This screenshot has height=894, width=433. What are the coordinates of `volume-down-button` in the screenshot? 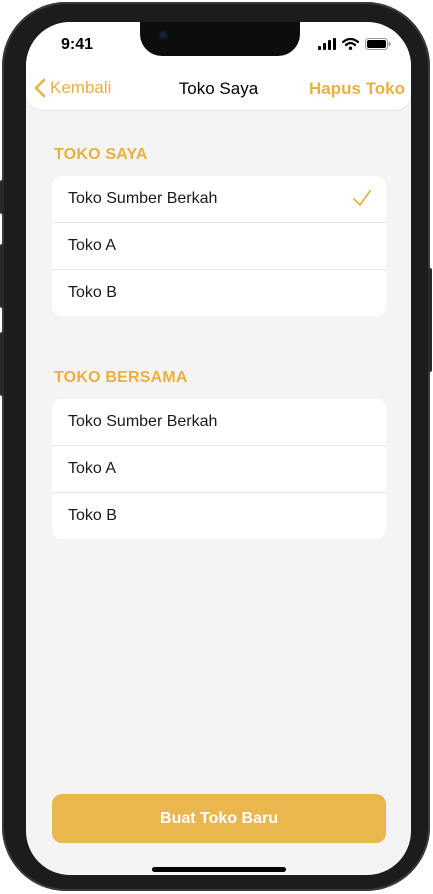 It's located at (2, 364).